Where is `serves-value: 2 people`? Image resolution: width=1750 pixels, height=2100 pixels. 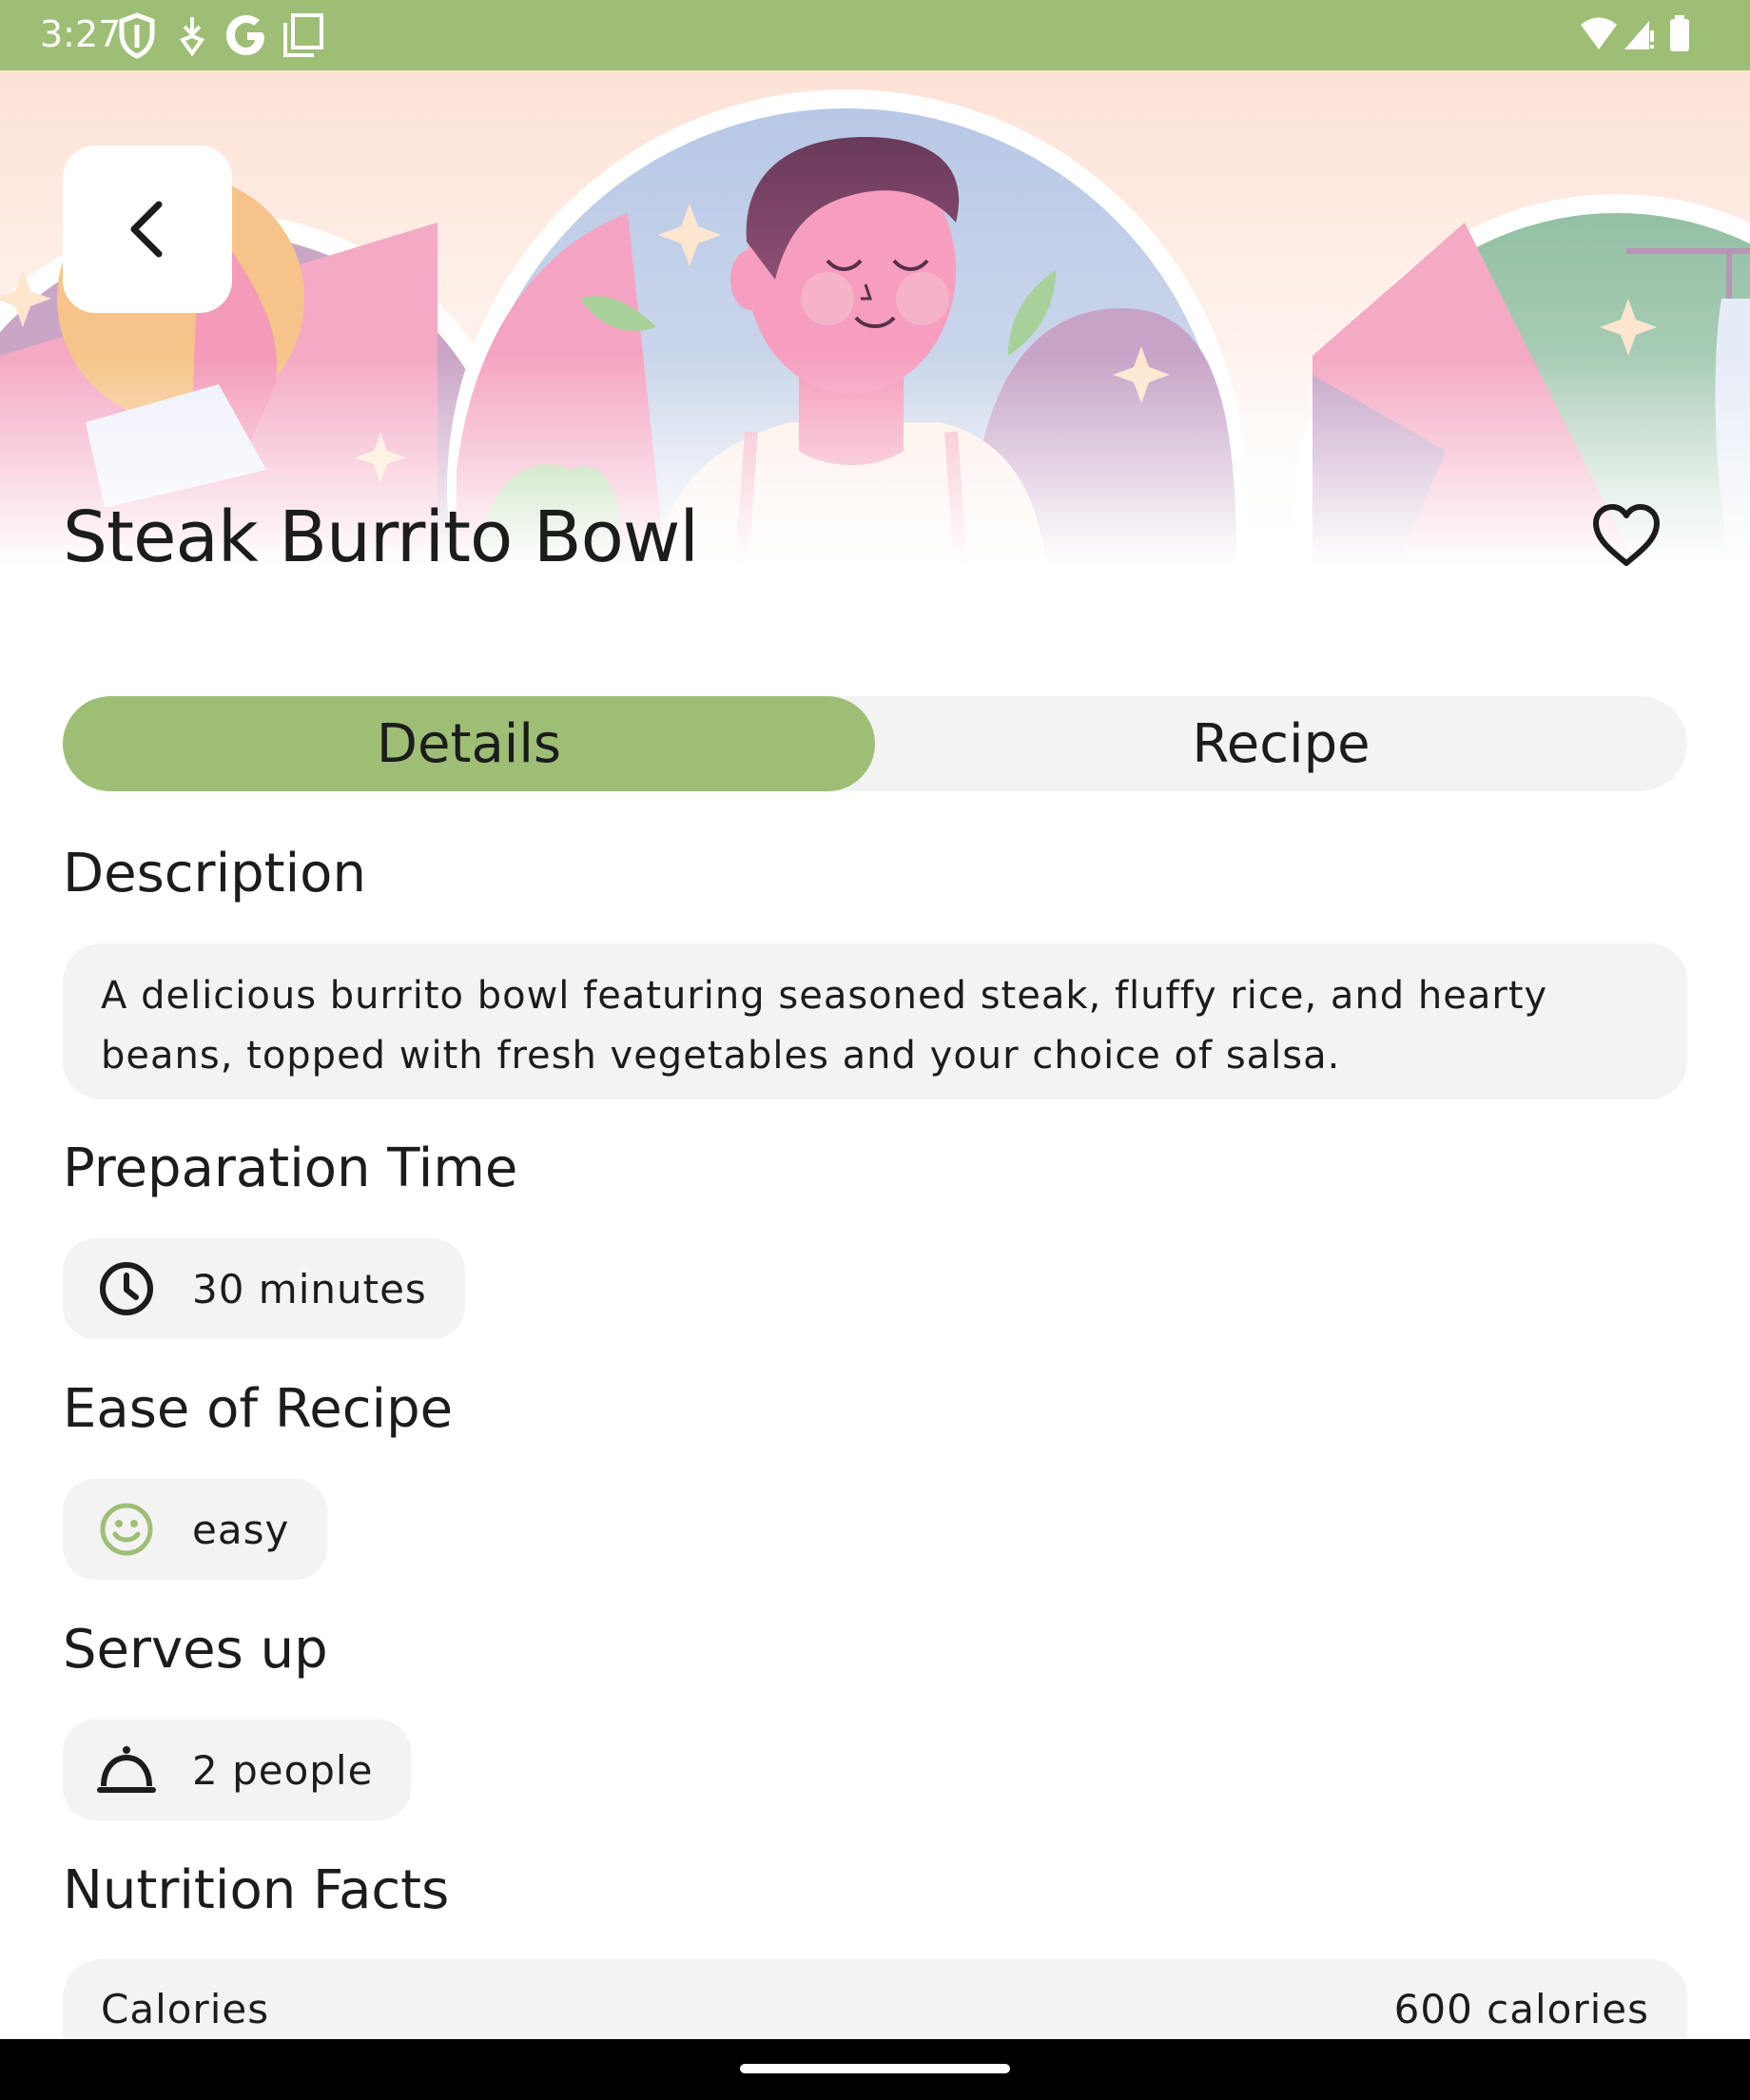
serves-value: 2 people is located at coordinates (283, 1770).